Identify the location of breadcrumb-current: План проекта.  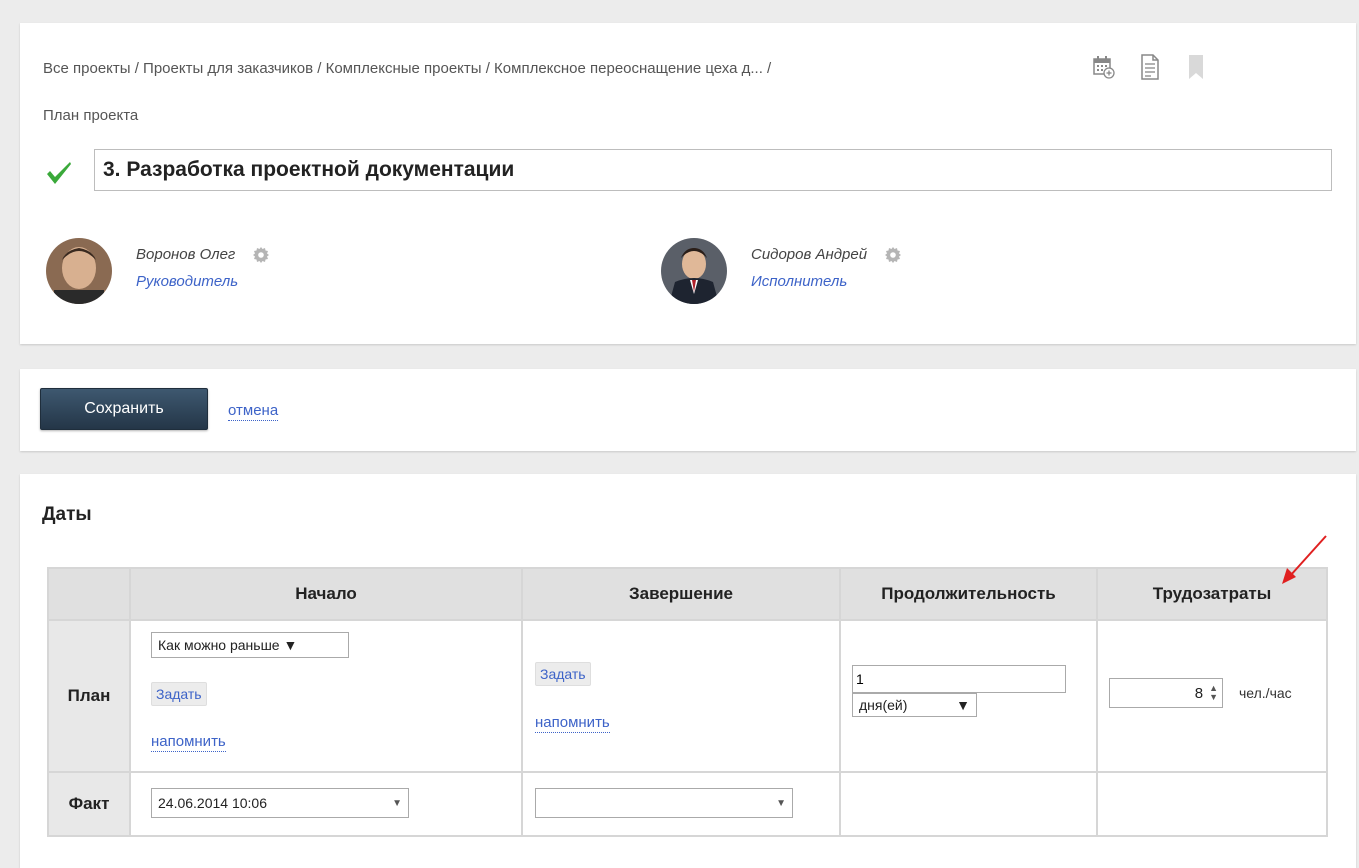
(91, 115).